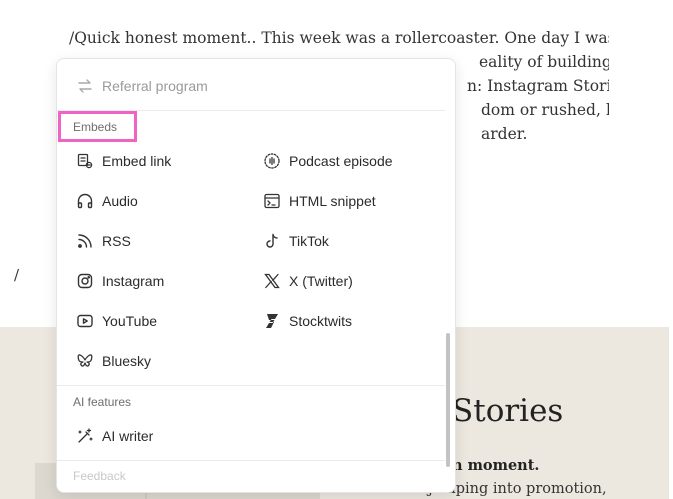  What do you see at coordinates (102, 402) in the screenshot?
I see `section-label-ai-features: AI features` at bounding box center [102, 402].